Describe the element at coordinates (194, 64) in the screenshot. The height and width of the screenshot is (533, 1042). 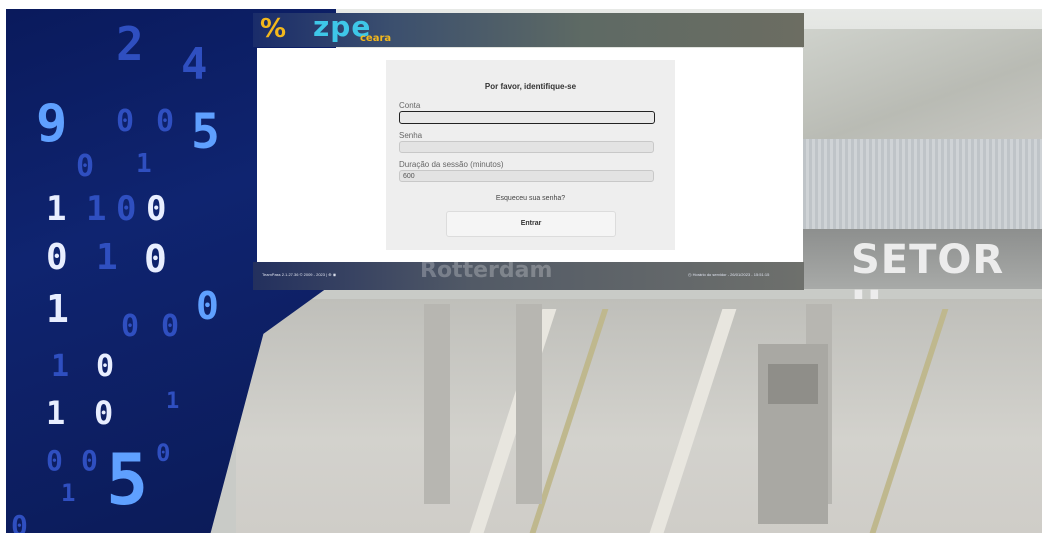
I see `bg-digit: 4` at that location.